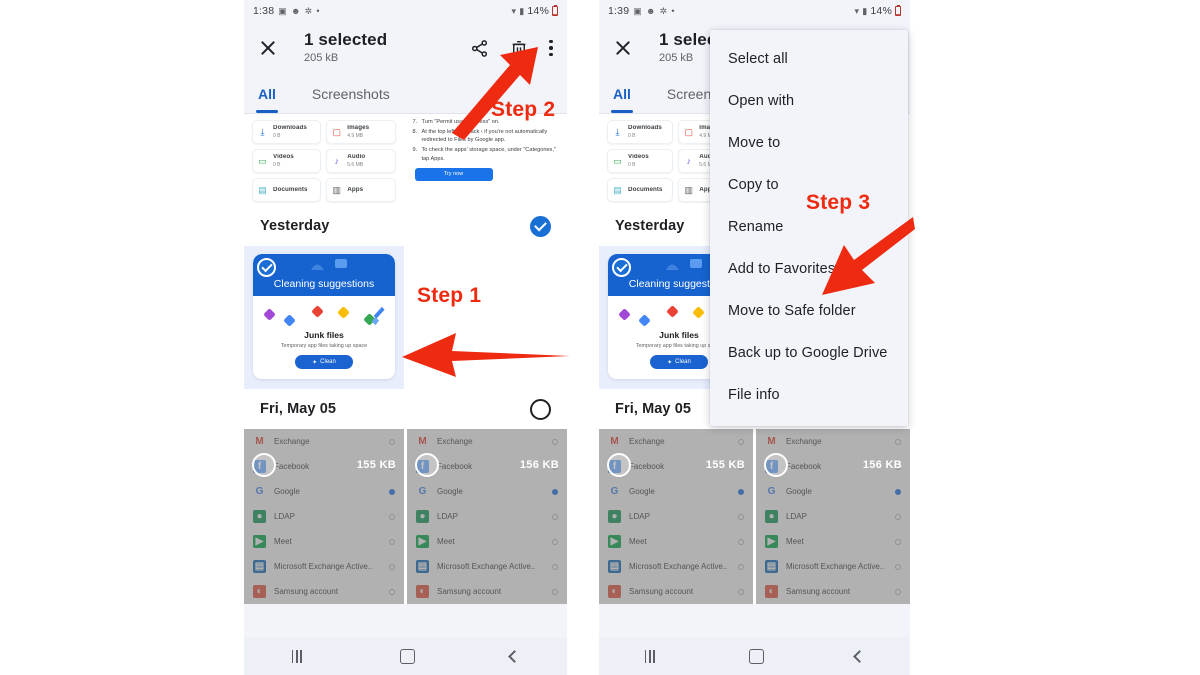  What do you see at coordinates (645, 189) in the screenshot?
I see `category-name: Documents` at bounding box center [645, 189].